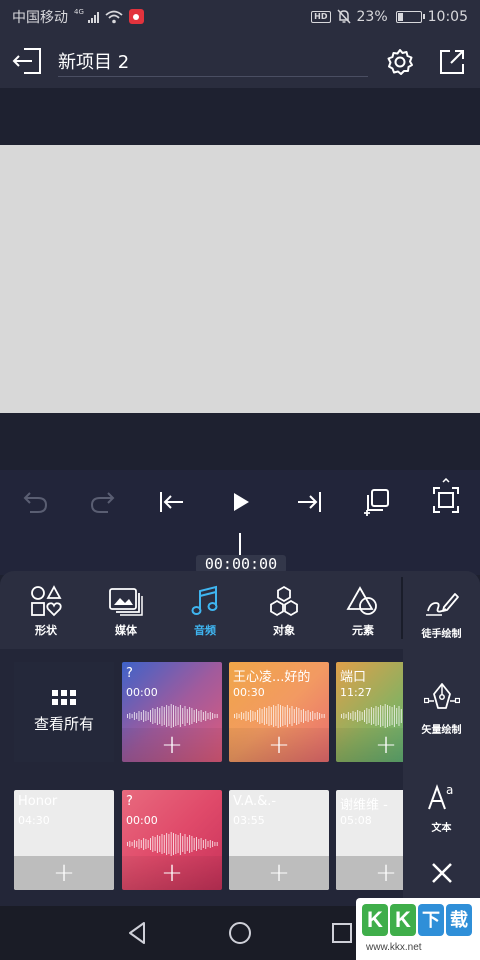 The height and width of the screenshot is (960, 480). Describe the element at coordinates (284, 630) in the screenshot. I see `tab-objects-label: 对象` at that location.